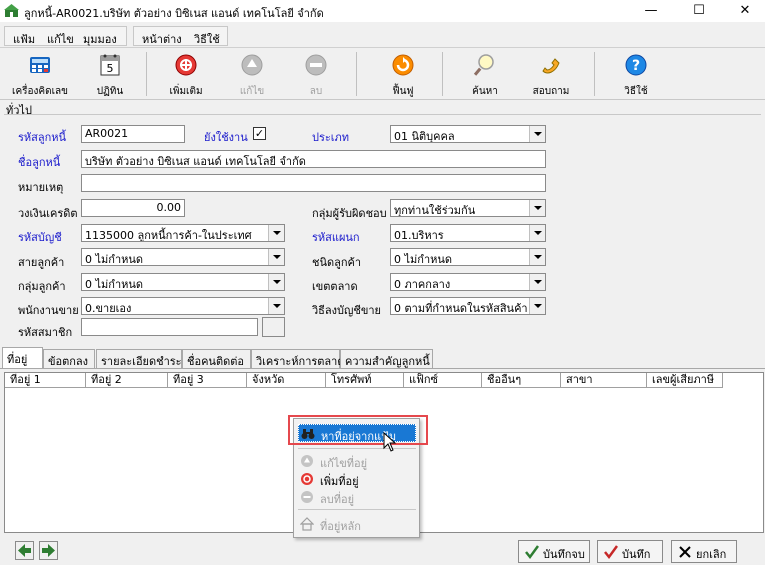 The width and height of the screenshot is (765, 565). Describe the element at coordinates (365, 380) in the screenshot. I see `grid-header-phone: โทรศัพท์` at that location.